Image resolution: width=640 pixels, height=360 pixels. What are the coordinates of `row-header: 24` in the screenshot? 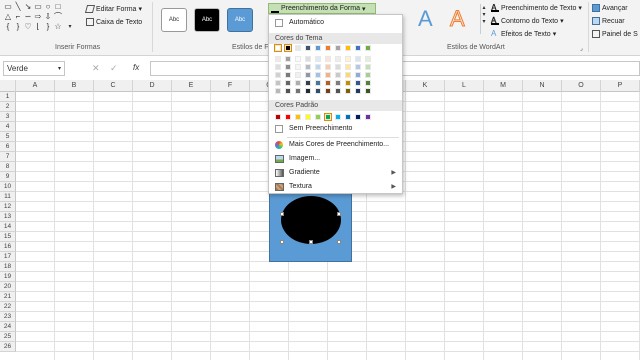 It's located at (8, 327).